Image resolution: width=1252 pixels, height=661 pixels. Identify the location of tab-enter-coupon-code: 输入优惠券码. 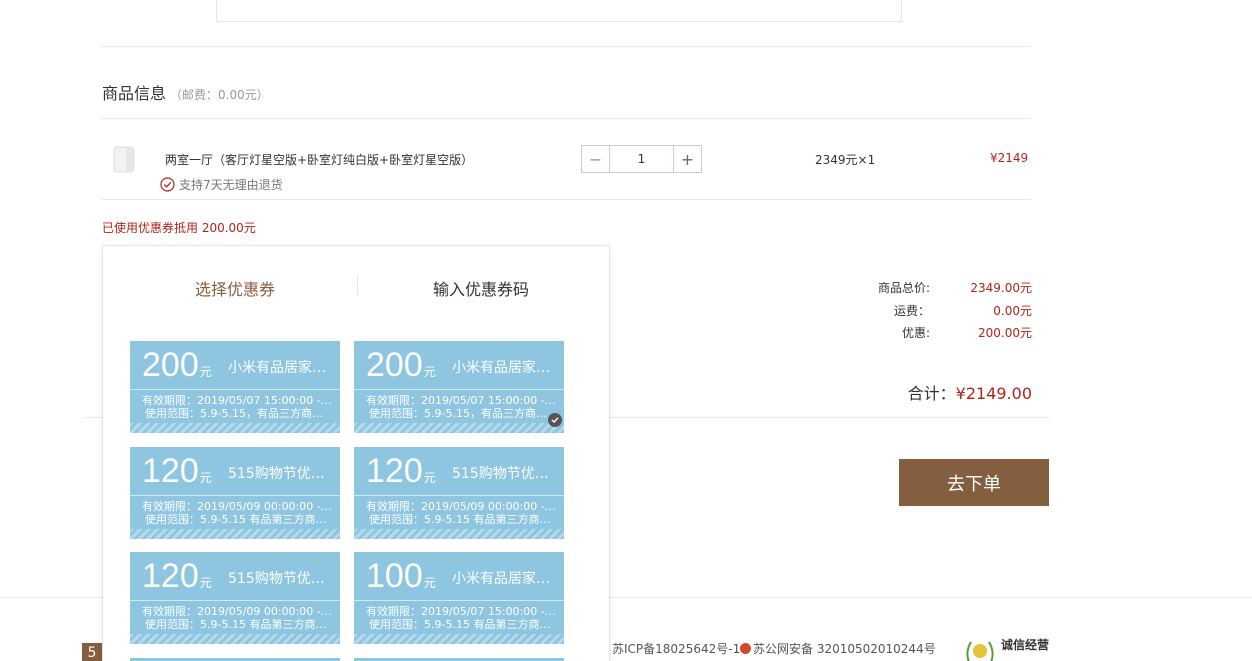
(481, 288).